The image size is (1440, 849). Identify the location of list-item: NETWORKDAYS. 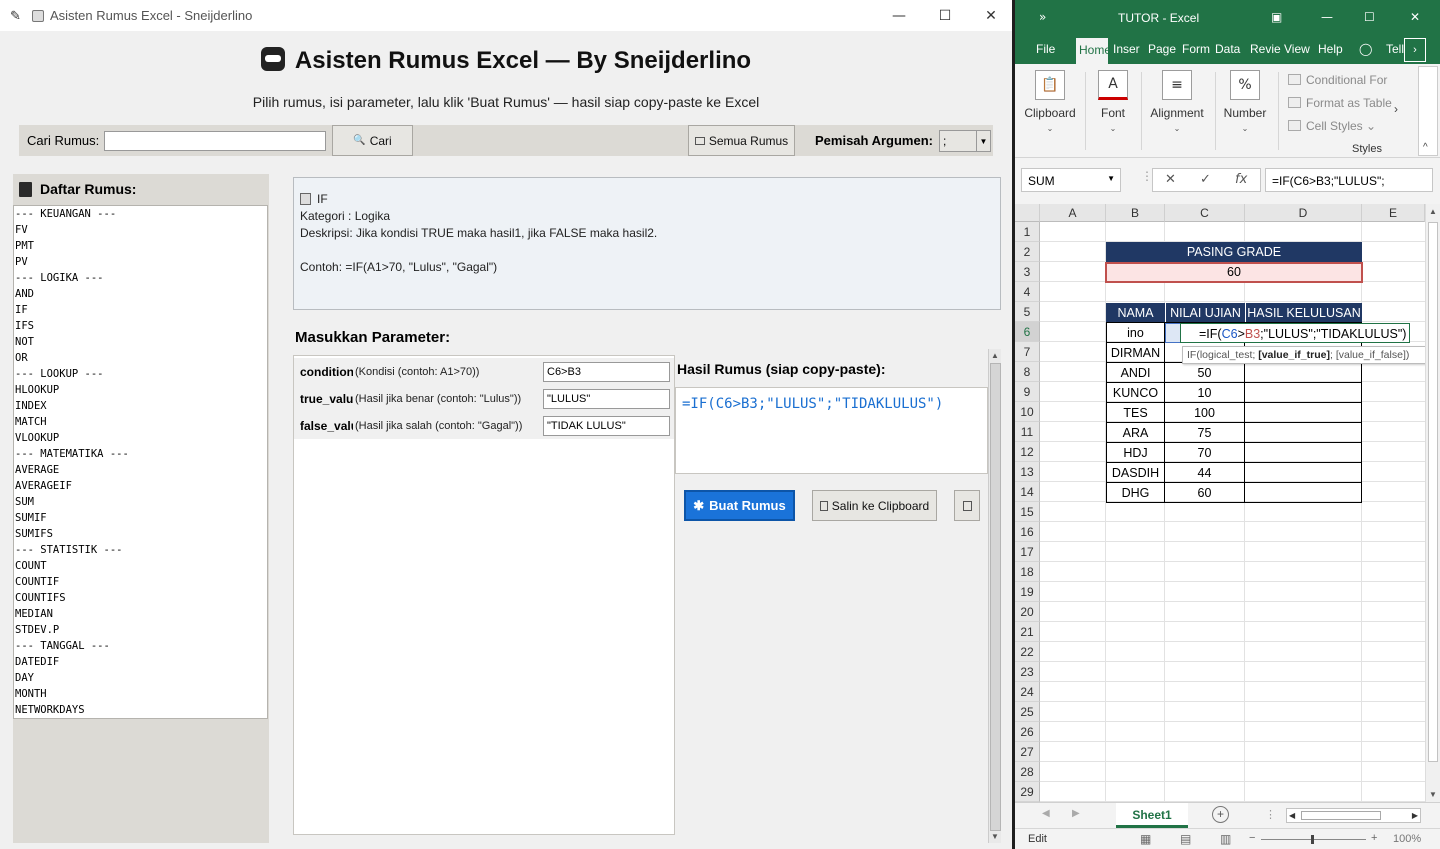
(140, 710).